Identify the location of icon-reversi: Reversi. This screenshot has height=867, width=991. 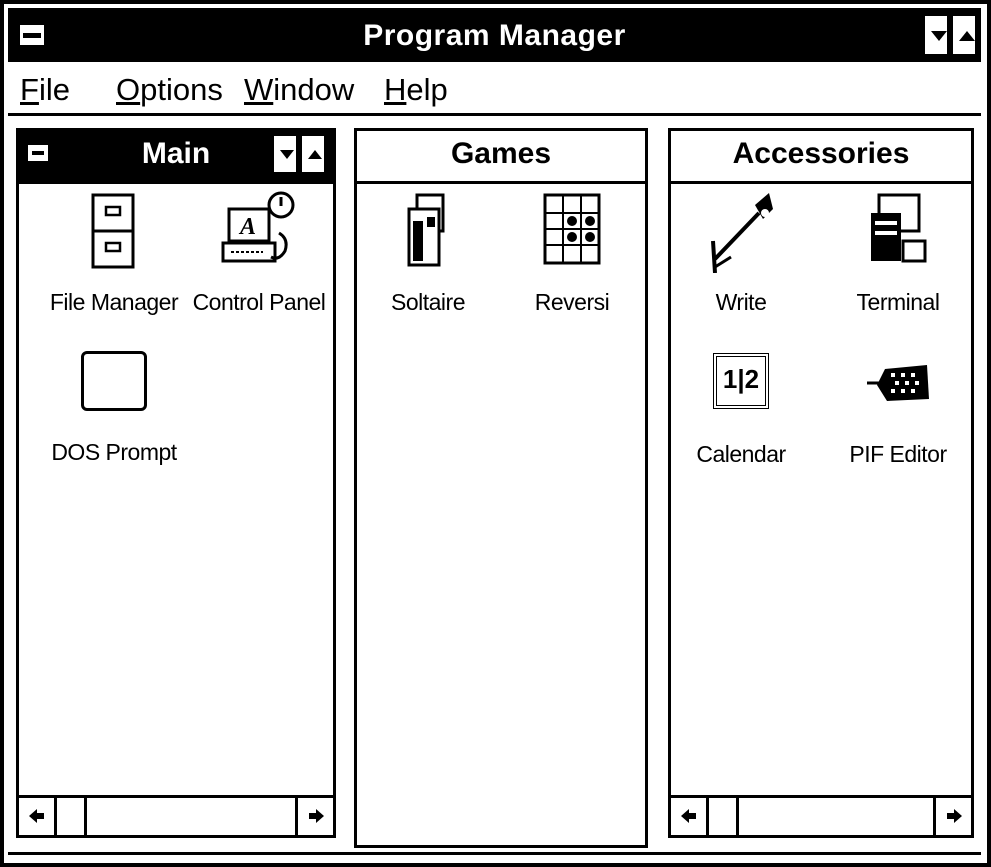
(572, 254).